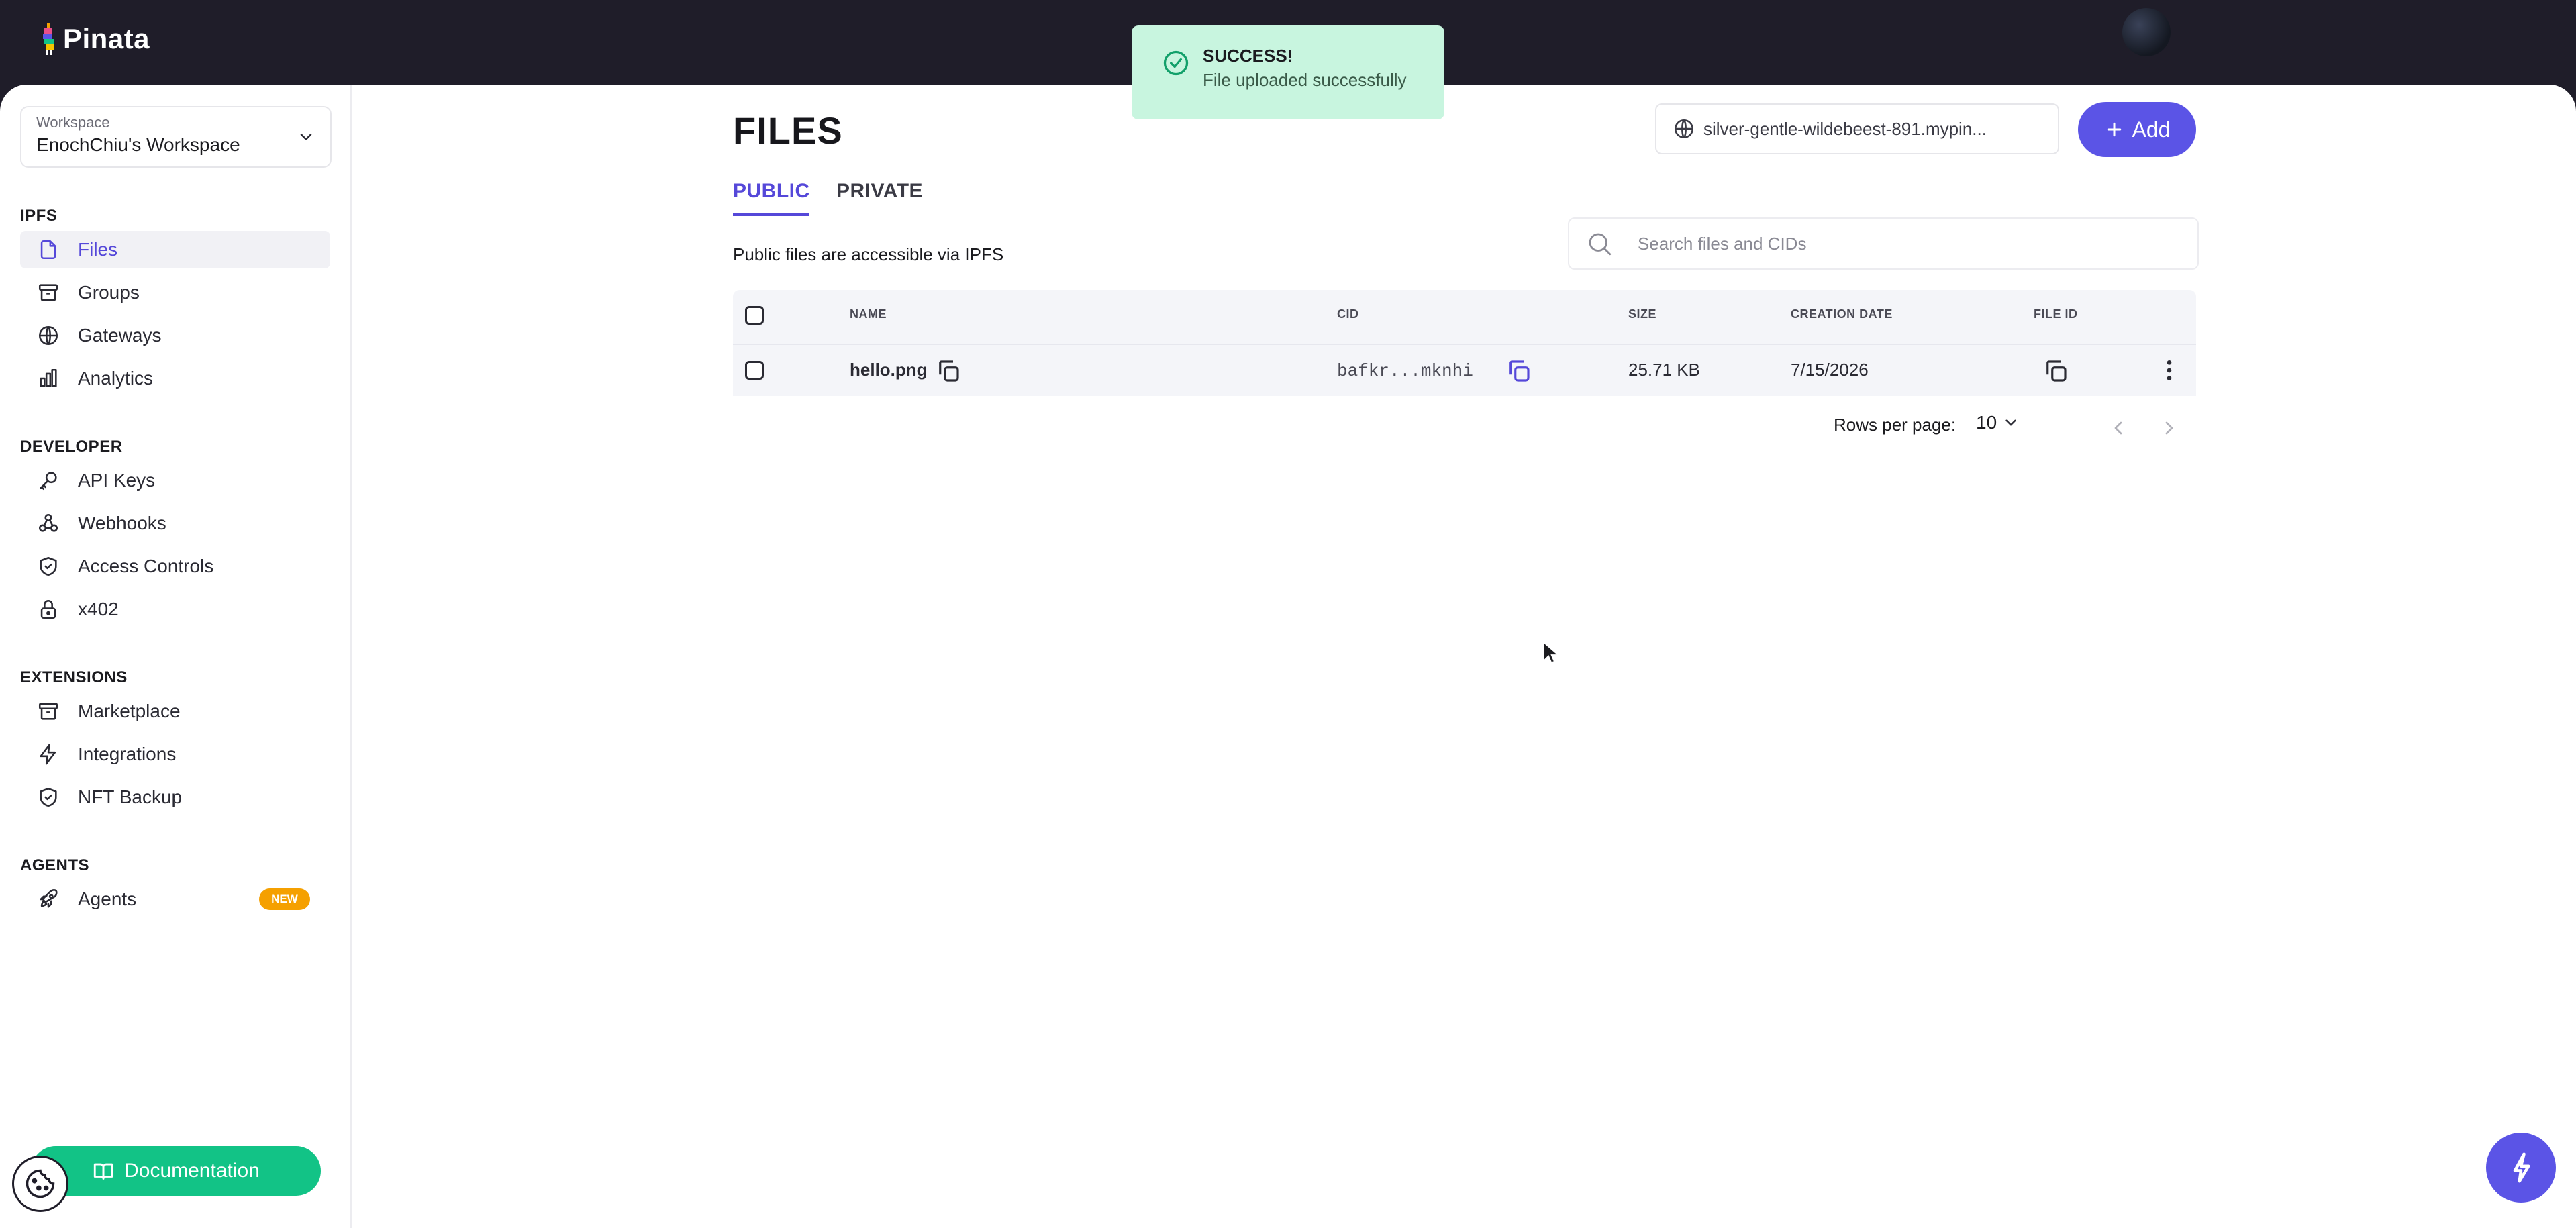 The width and height of the screenshot is (2576, 1228). What do you see at coordinates (1842, 314) in the screenshot?
I see `column-header-creation-date: CREATION DATE` at bounding box center [1842, 314].